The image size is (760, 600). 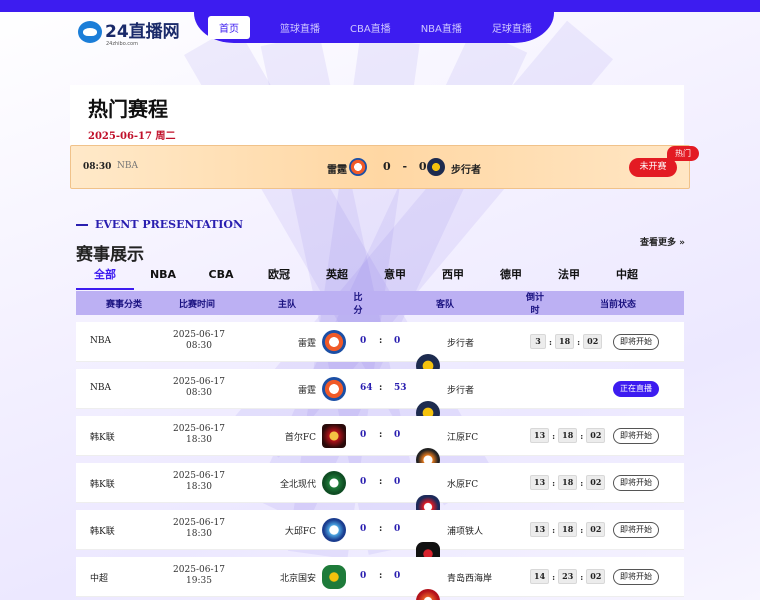 I want to click on col-status: 当前状态, so click(x=617, y=304).